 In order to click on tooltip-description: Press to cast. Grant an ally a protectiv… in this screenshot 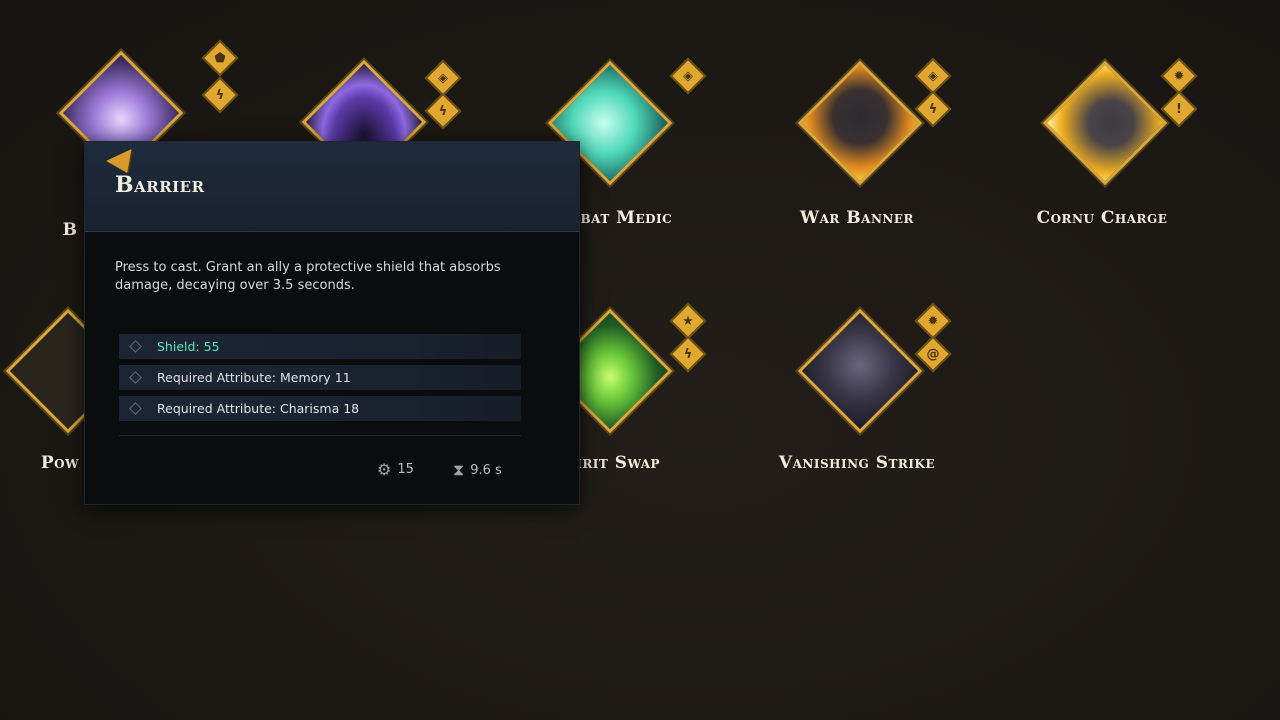, I will do `click(308, 276)`.